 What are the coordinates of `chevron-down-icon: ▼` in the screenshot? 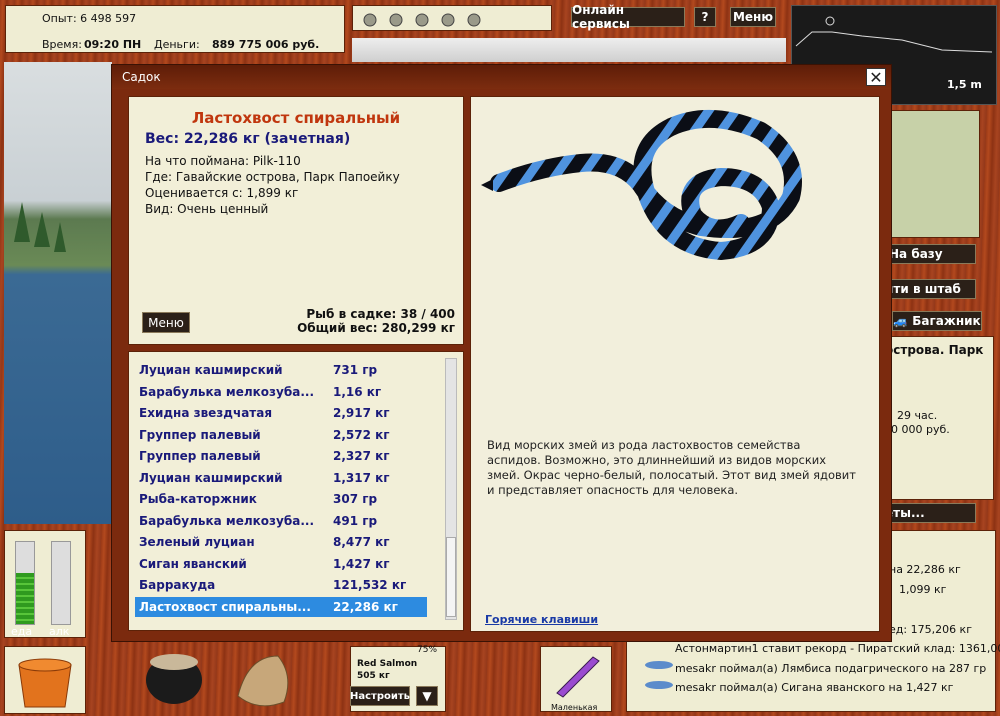 It's located at (427, 696).